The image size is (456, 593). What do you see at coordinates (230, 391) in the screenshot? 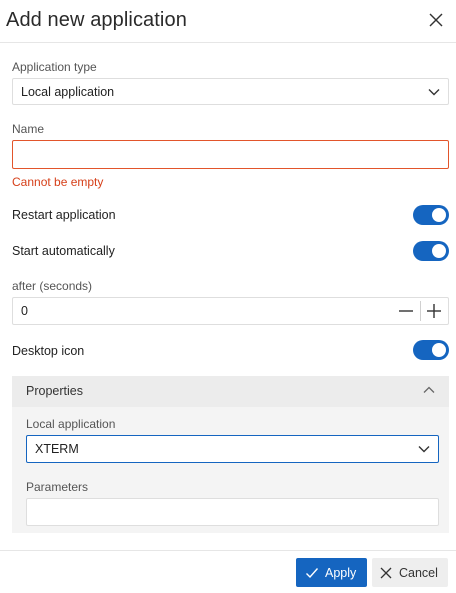
I see `properties-panel-header: Properties` at bounding box center [230, 391].